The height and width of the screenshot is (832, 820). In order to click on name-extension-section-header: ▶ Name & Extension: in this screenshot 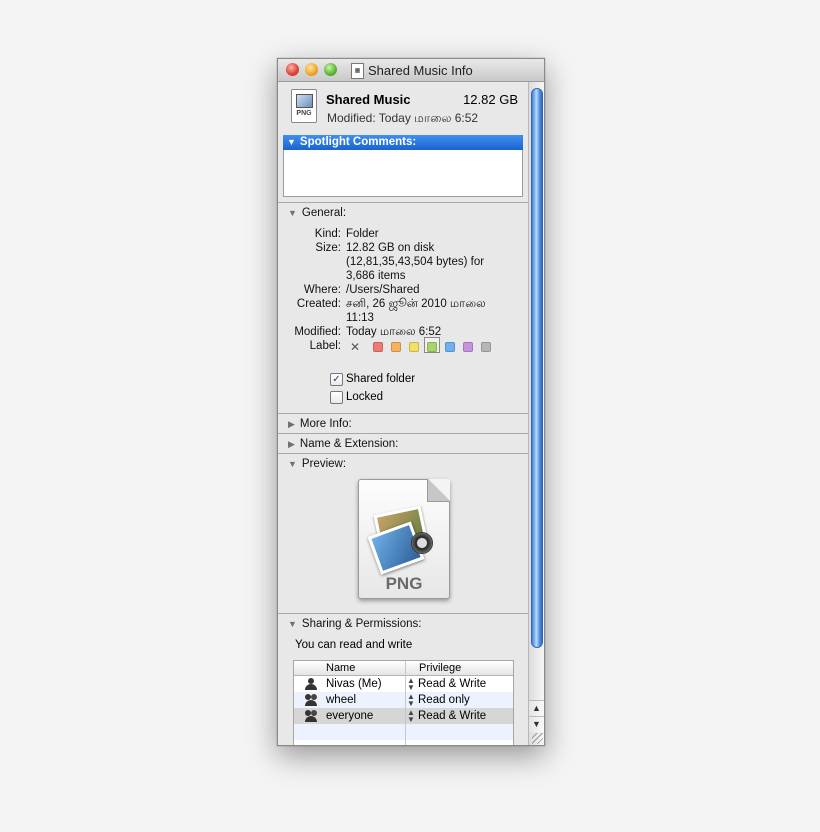, I will do `click(343, 444)`.